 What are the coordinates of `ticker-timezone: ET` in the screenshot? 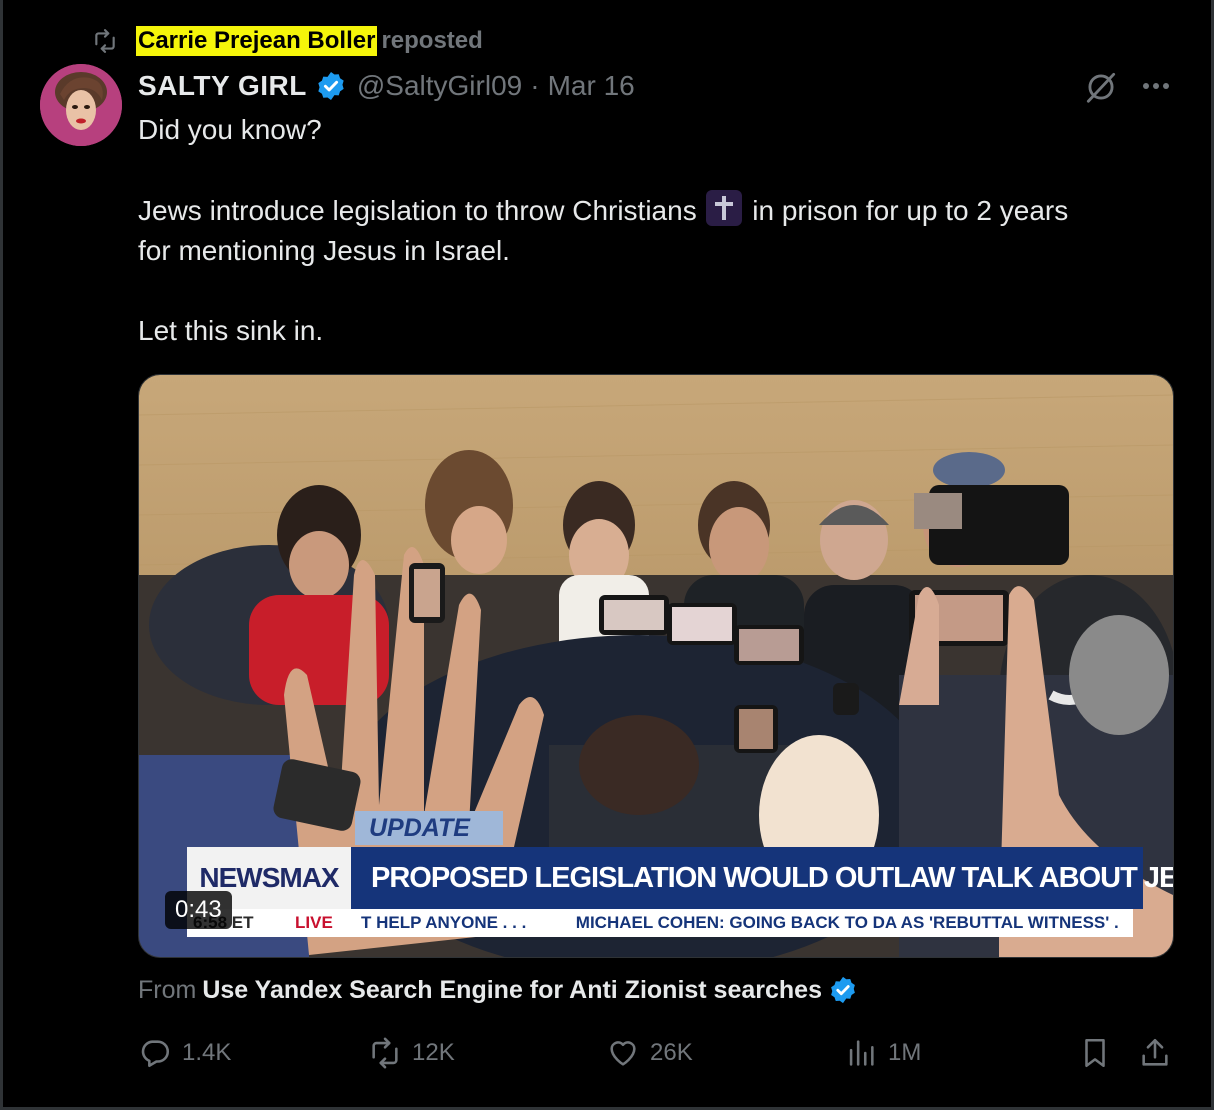 It's located at (242, 922).